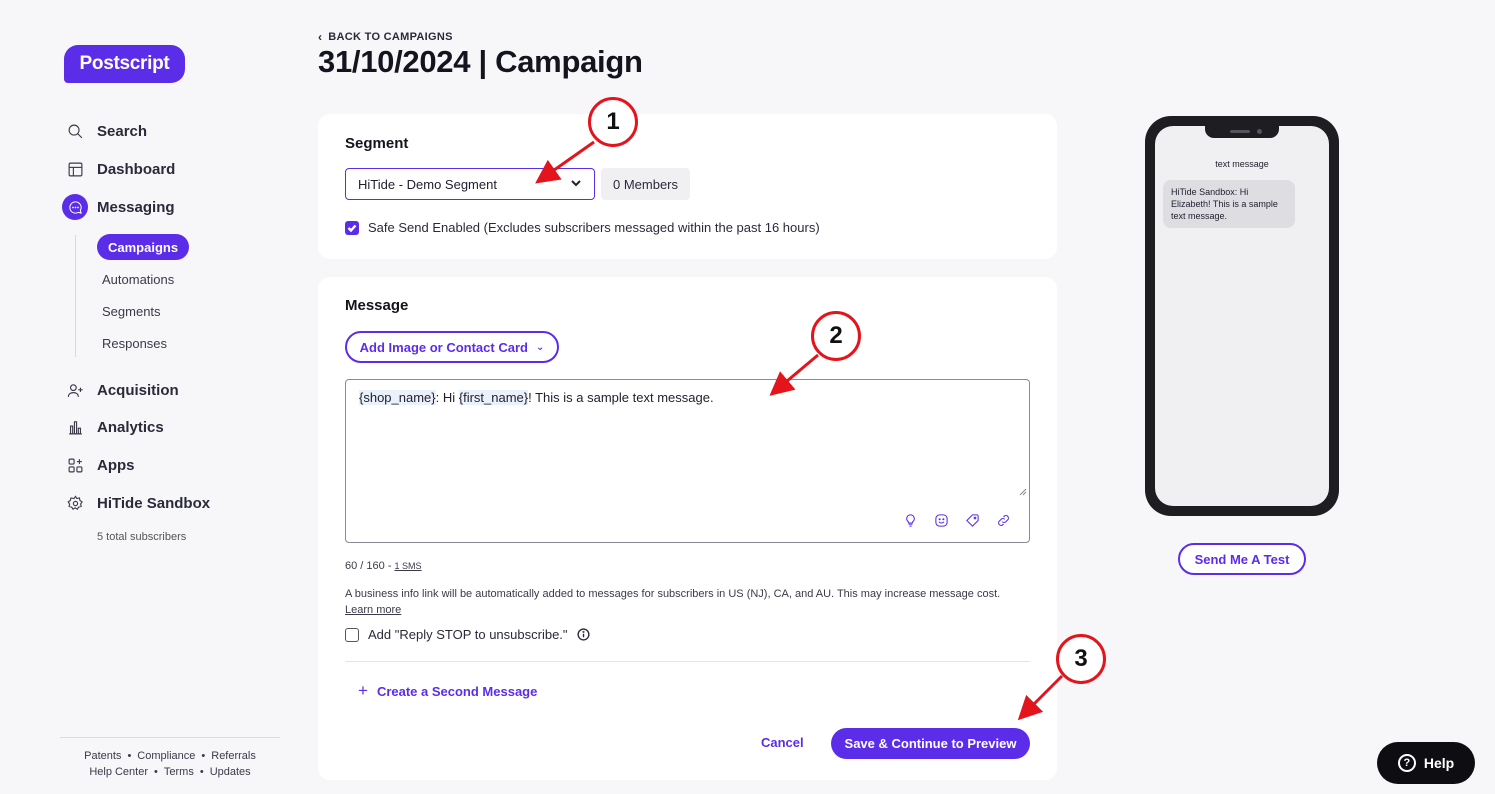 The height and width of the screenshot is (794, 1495). Describe the element at coordinates (75, 207) in the screenshot. I see `chat-bubble-icon` at that location.